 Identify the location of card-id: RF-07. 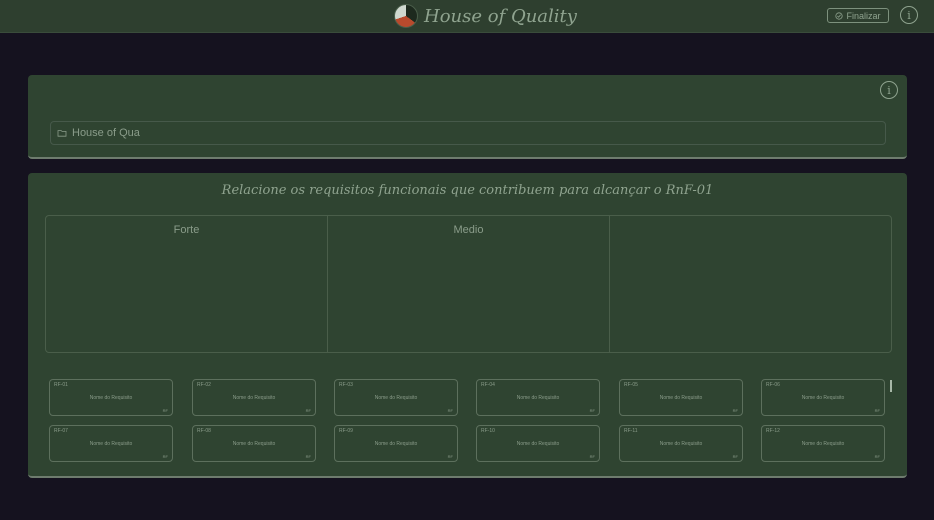
(61, 431).